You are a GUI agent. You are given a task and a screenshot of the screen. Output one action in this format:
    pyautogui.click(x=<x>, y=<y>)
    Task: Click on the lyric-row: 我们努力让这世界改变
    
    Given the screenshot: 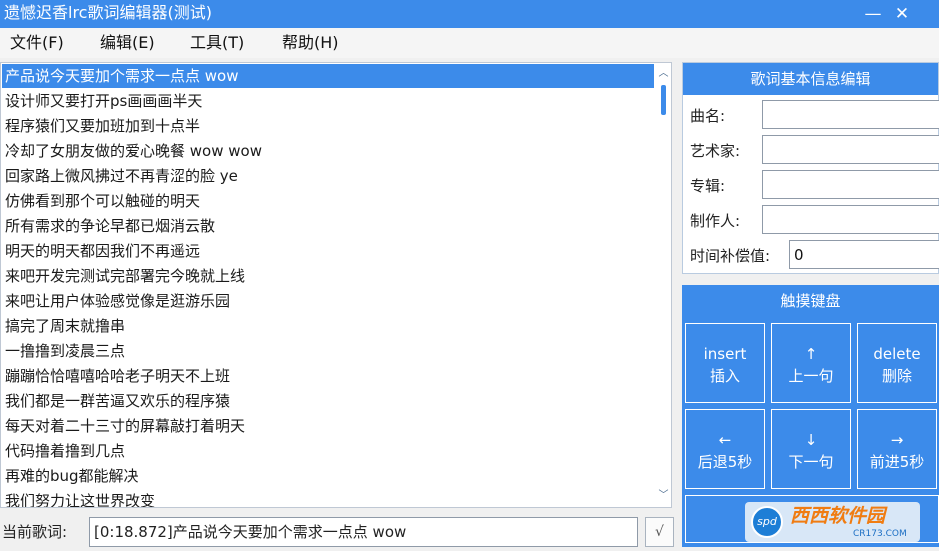 What is the action you would take?
    pyautogui.click(x=328, y=498)
    